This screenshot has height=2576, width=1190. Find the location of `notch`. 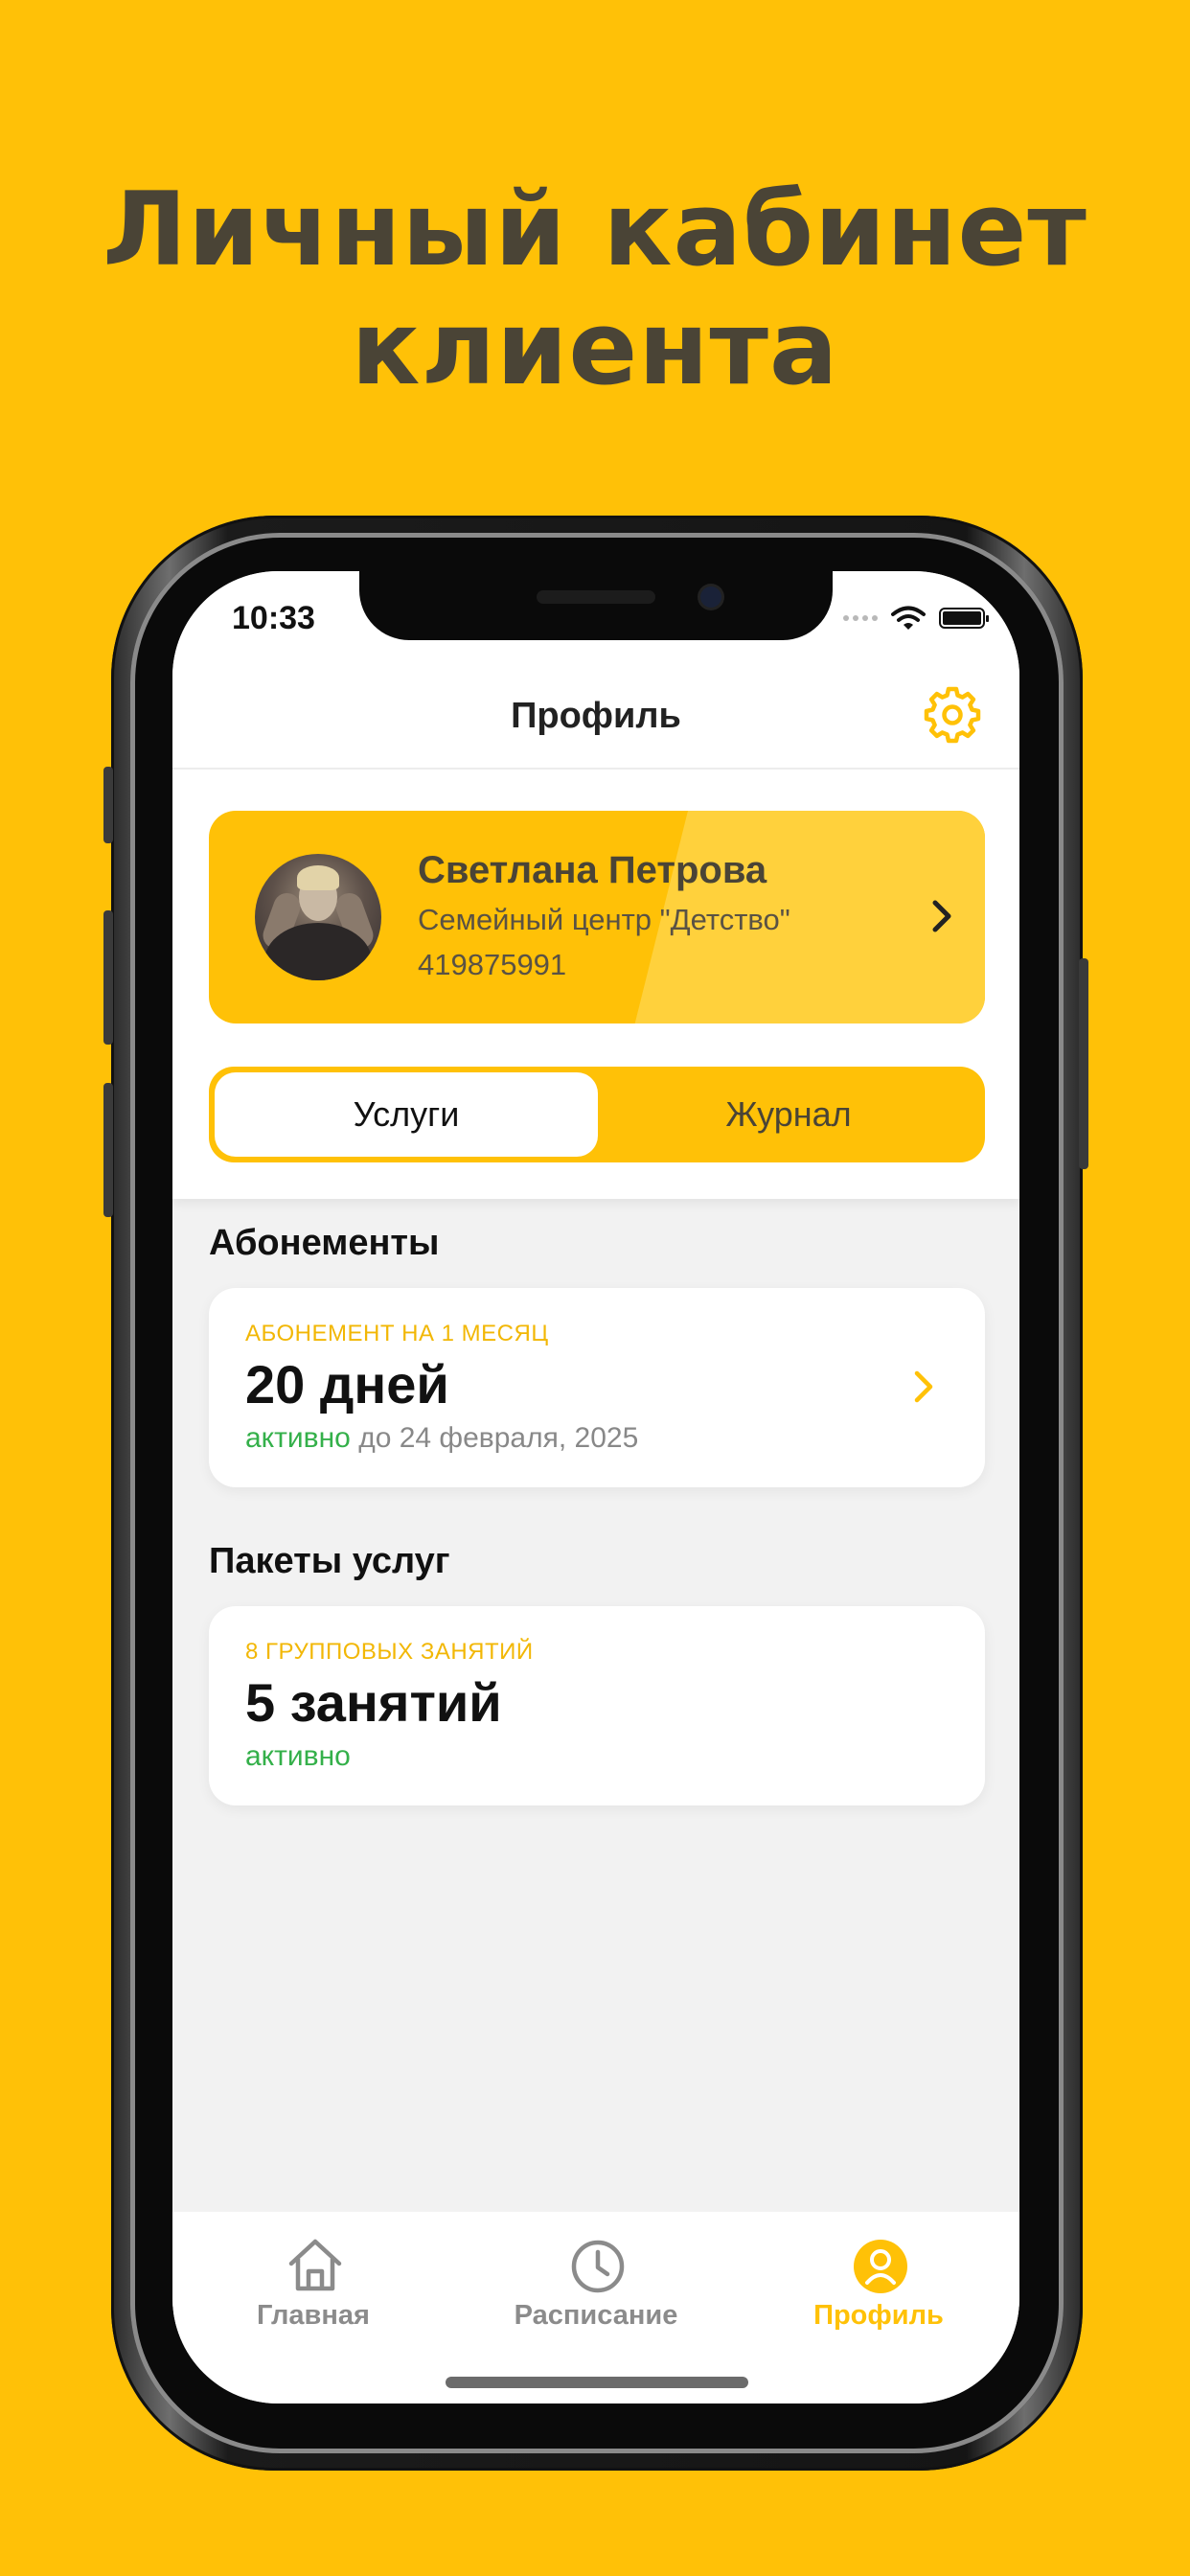

notch is located at coordinates (596, 605).